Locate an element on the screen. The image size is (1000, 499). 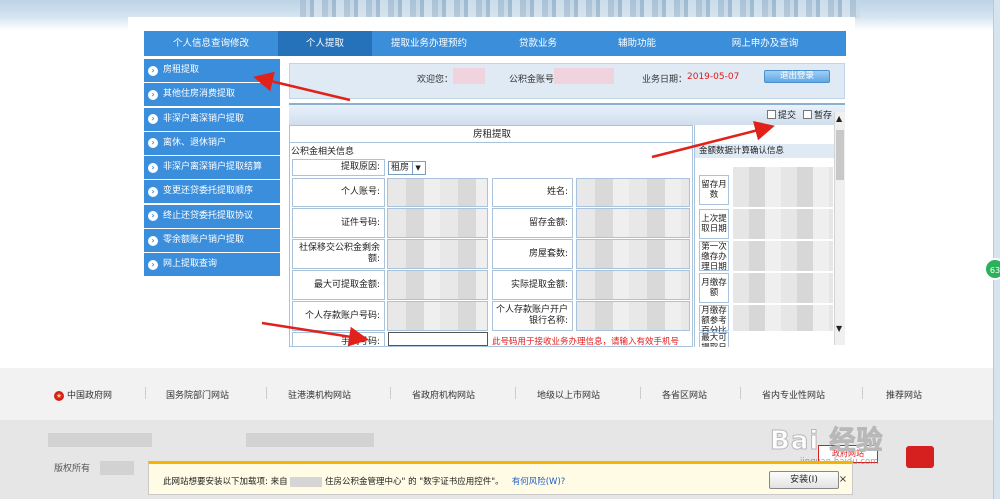
sidebar-item-zero-balance-close: › 零余额账户销户提取 is located at coordinates (212, 241).